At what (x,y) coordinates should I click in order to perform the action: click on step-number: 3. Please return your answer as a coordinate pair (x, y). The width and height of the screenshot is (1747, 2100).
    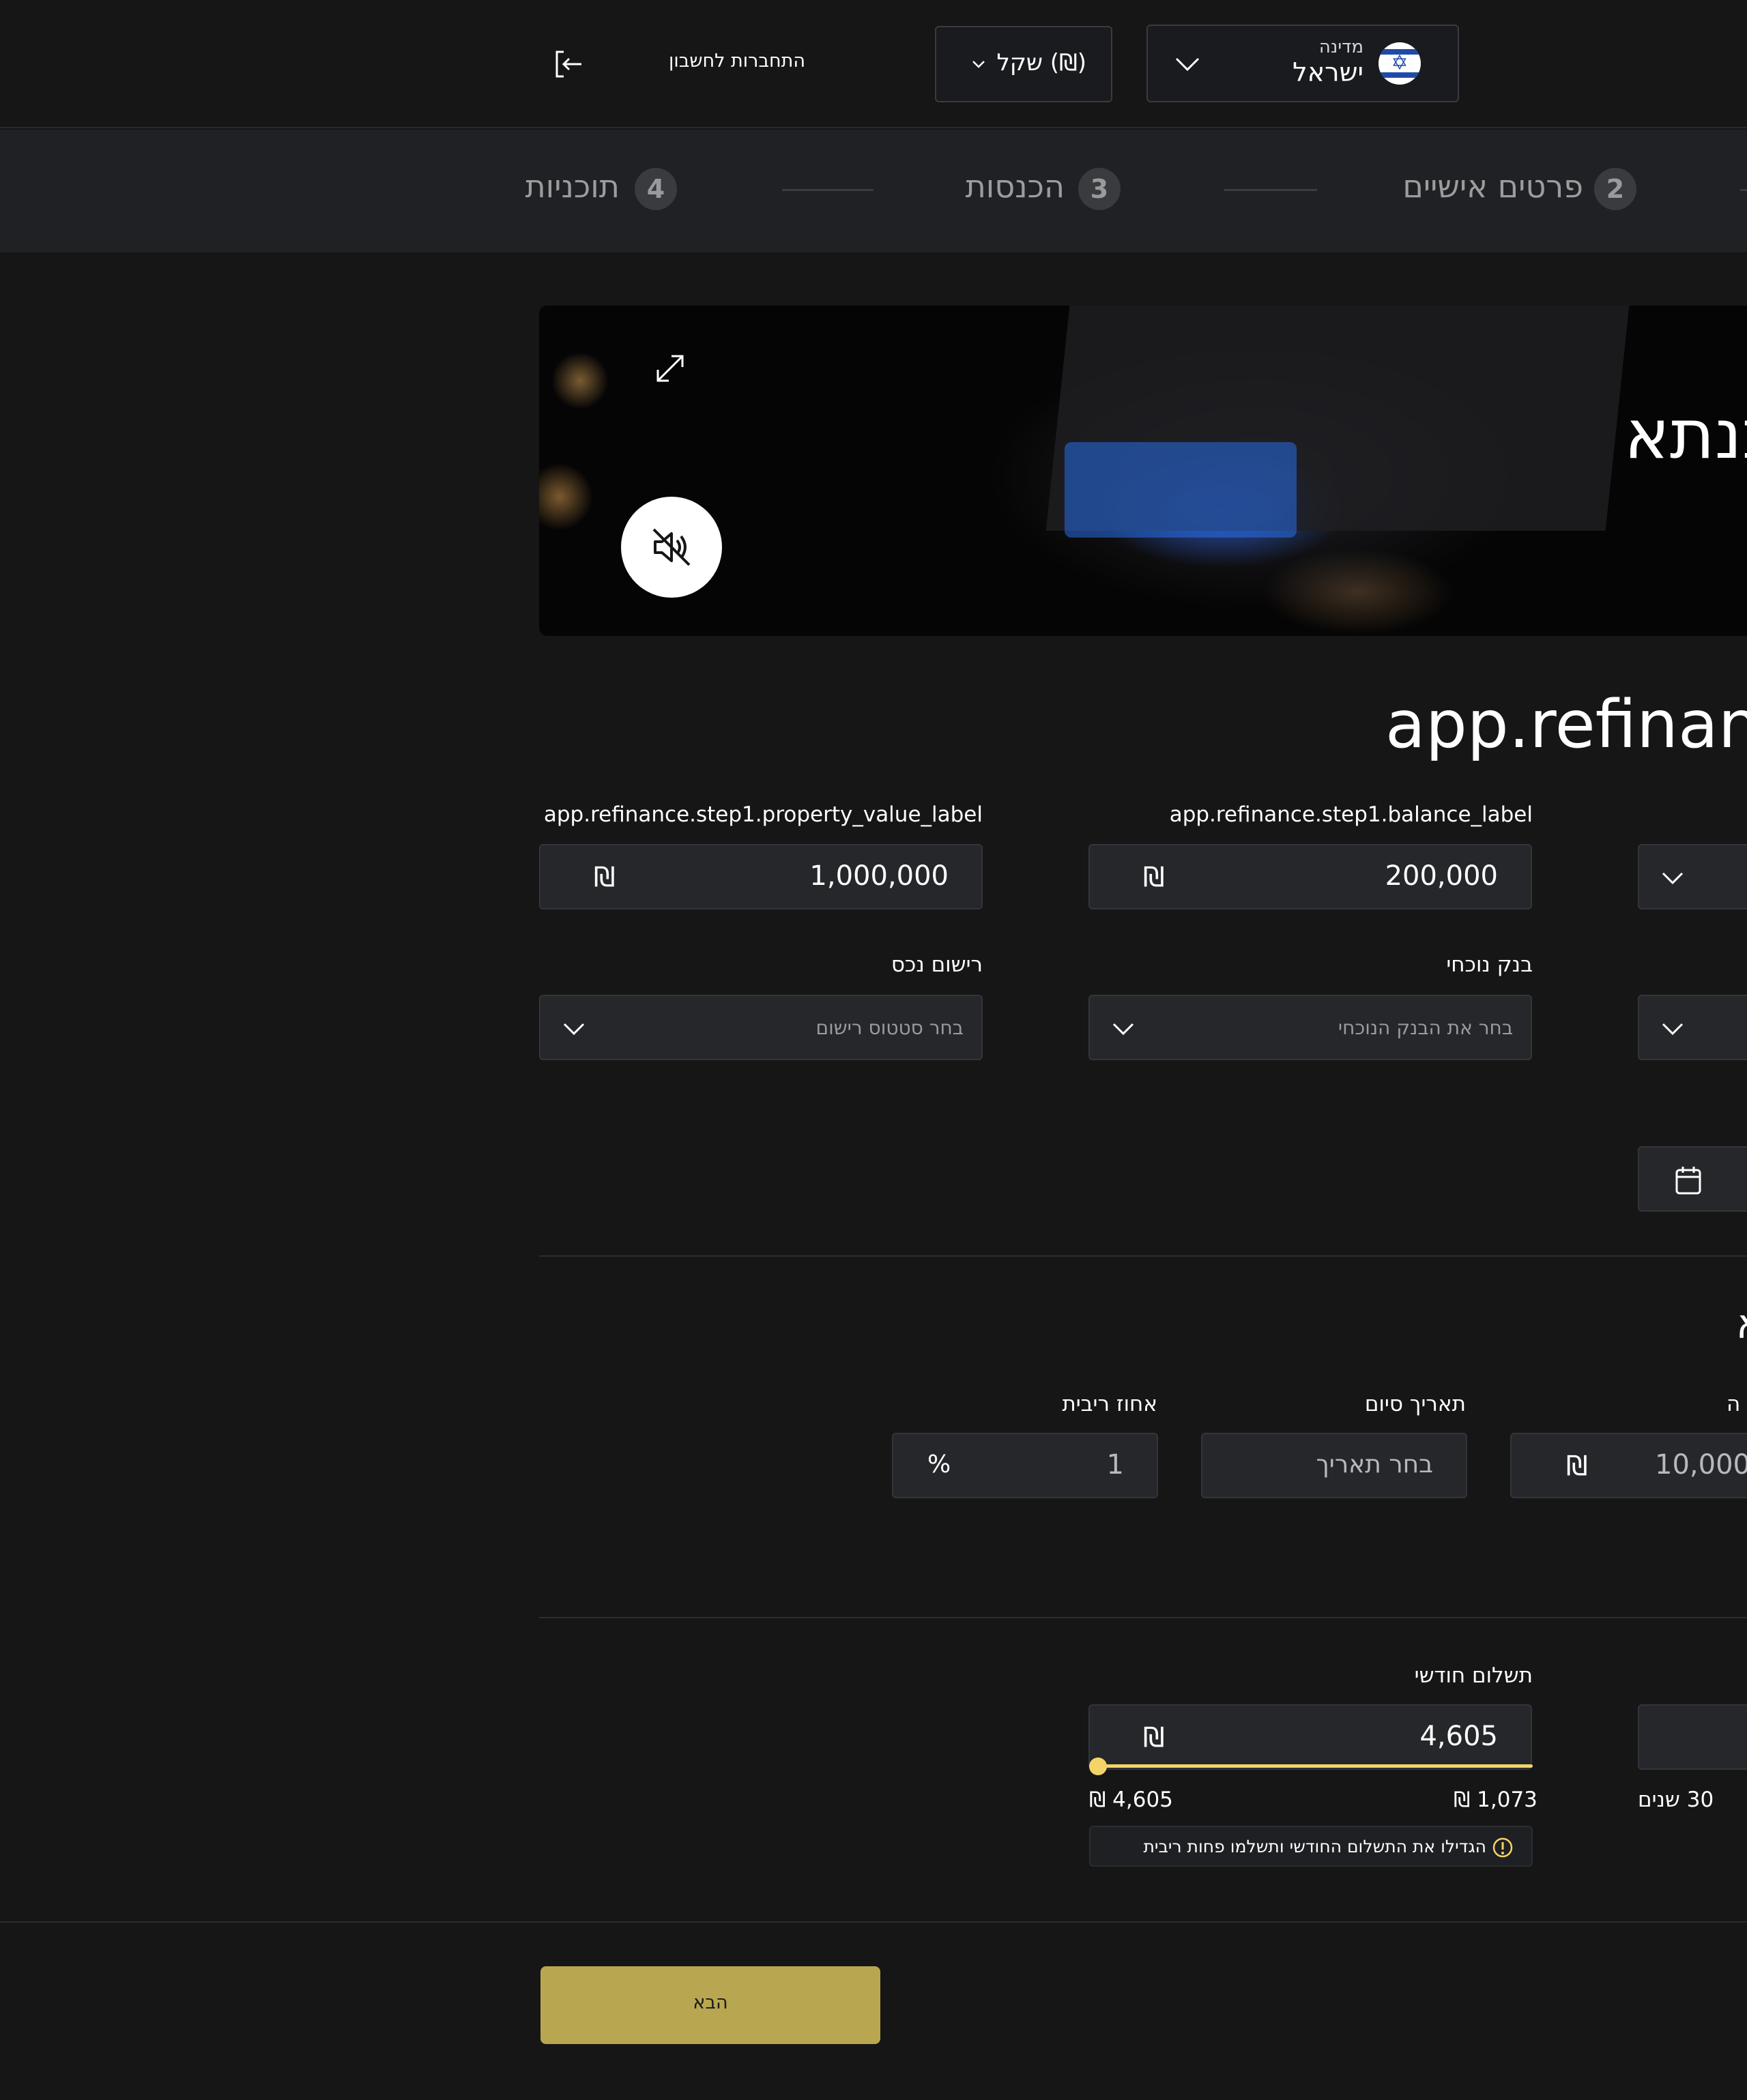
    Looking at the image, I should click on (1099, 189).